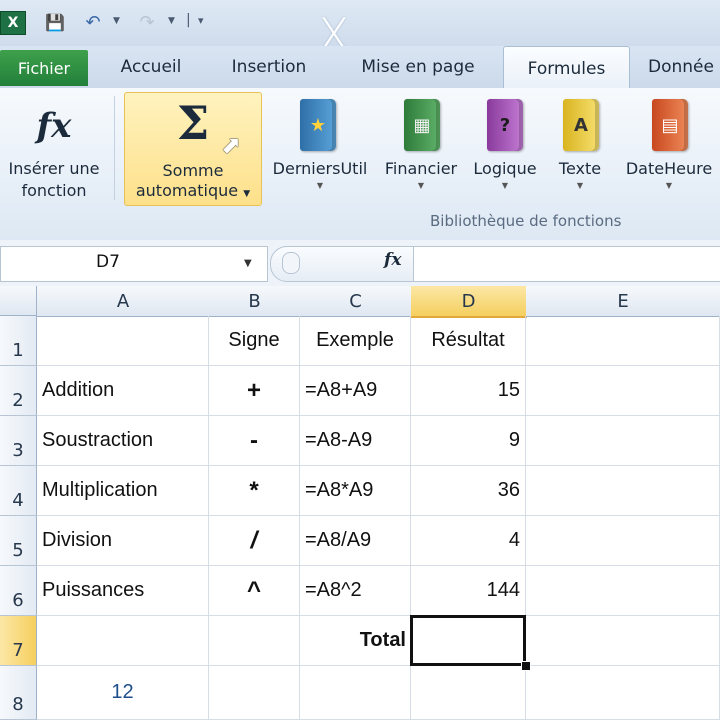  I want to click on cell-b2: +, so click(254, 391).